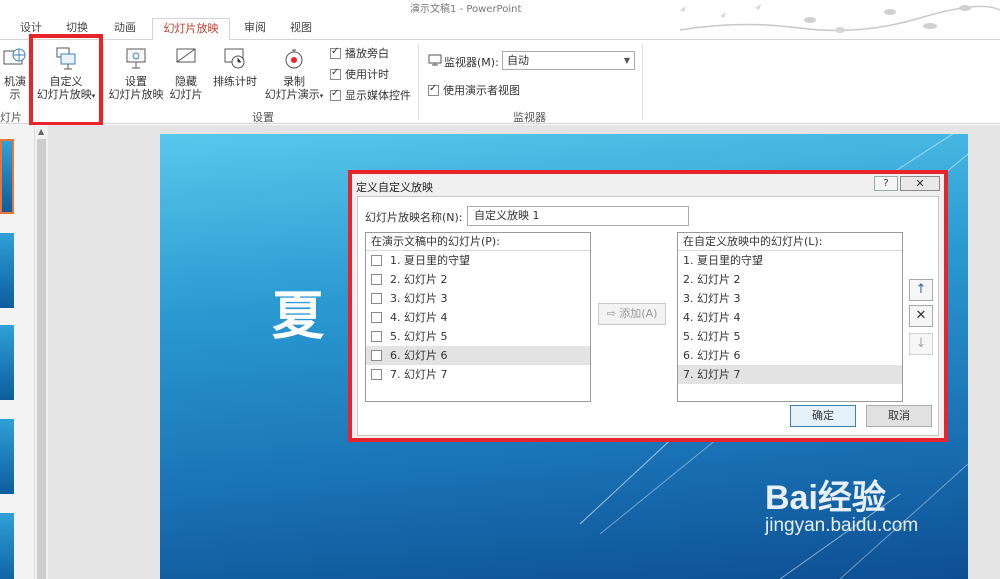 This screenshot has height=579, width=1000. Describe the element at coordinates (481, 90) in the screenshot. I see `presenter-view-label: 使用演示者视图` at that location.